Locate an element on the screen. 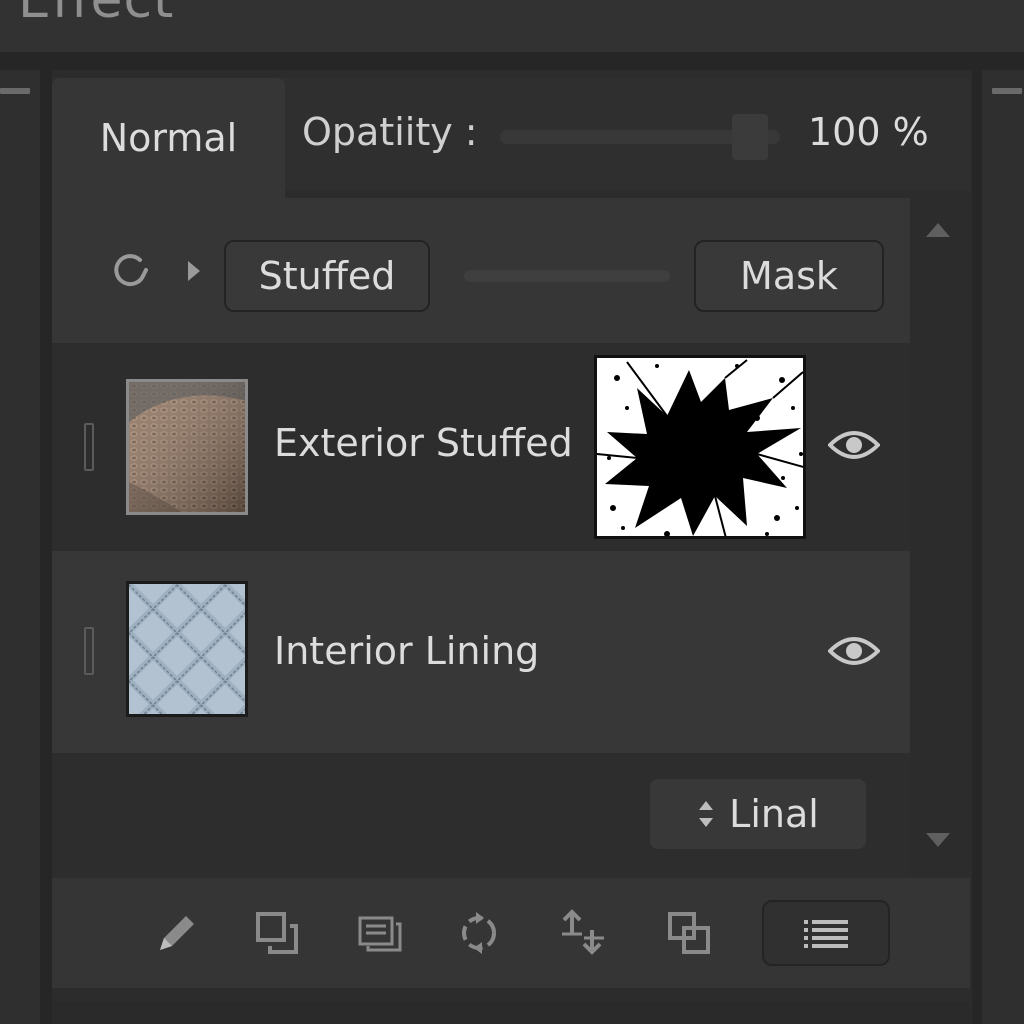  opacity-label: Opatiity : is located at coordinates (390, 132).